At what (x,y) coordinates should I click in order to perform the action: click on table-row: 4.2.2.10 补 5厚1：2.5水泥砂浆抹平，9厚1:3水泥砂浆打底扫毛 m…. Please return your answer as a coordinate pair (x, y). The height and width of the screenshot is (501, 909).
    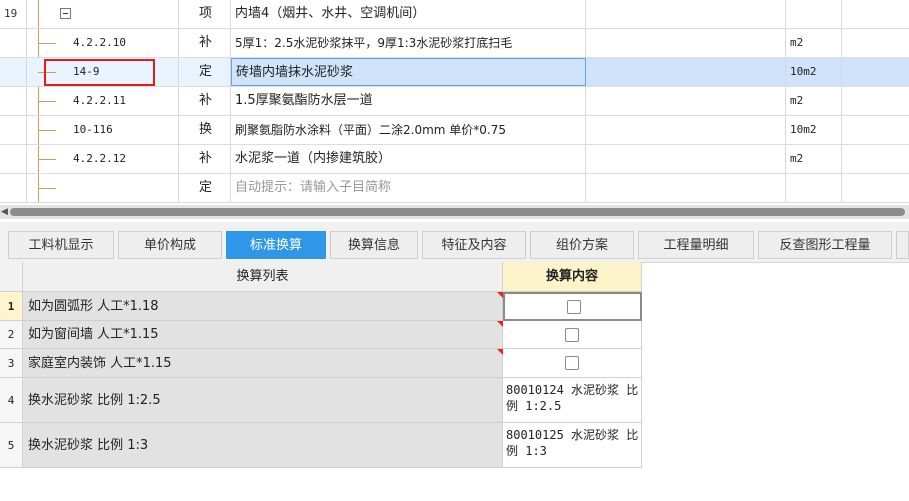
    Looking at the image, I should click on (454, 43).